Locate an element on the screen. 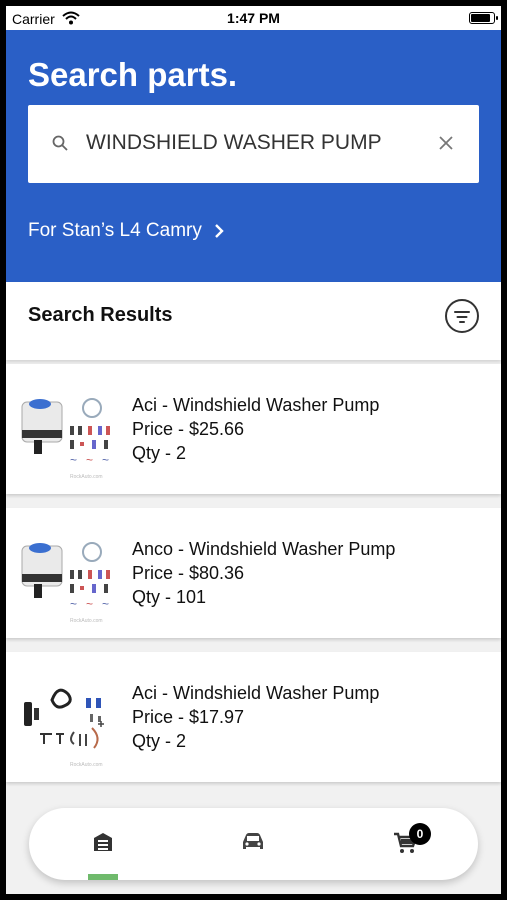  chevron-right-icon is located at coordinates (219, 231).